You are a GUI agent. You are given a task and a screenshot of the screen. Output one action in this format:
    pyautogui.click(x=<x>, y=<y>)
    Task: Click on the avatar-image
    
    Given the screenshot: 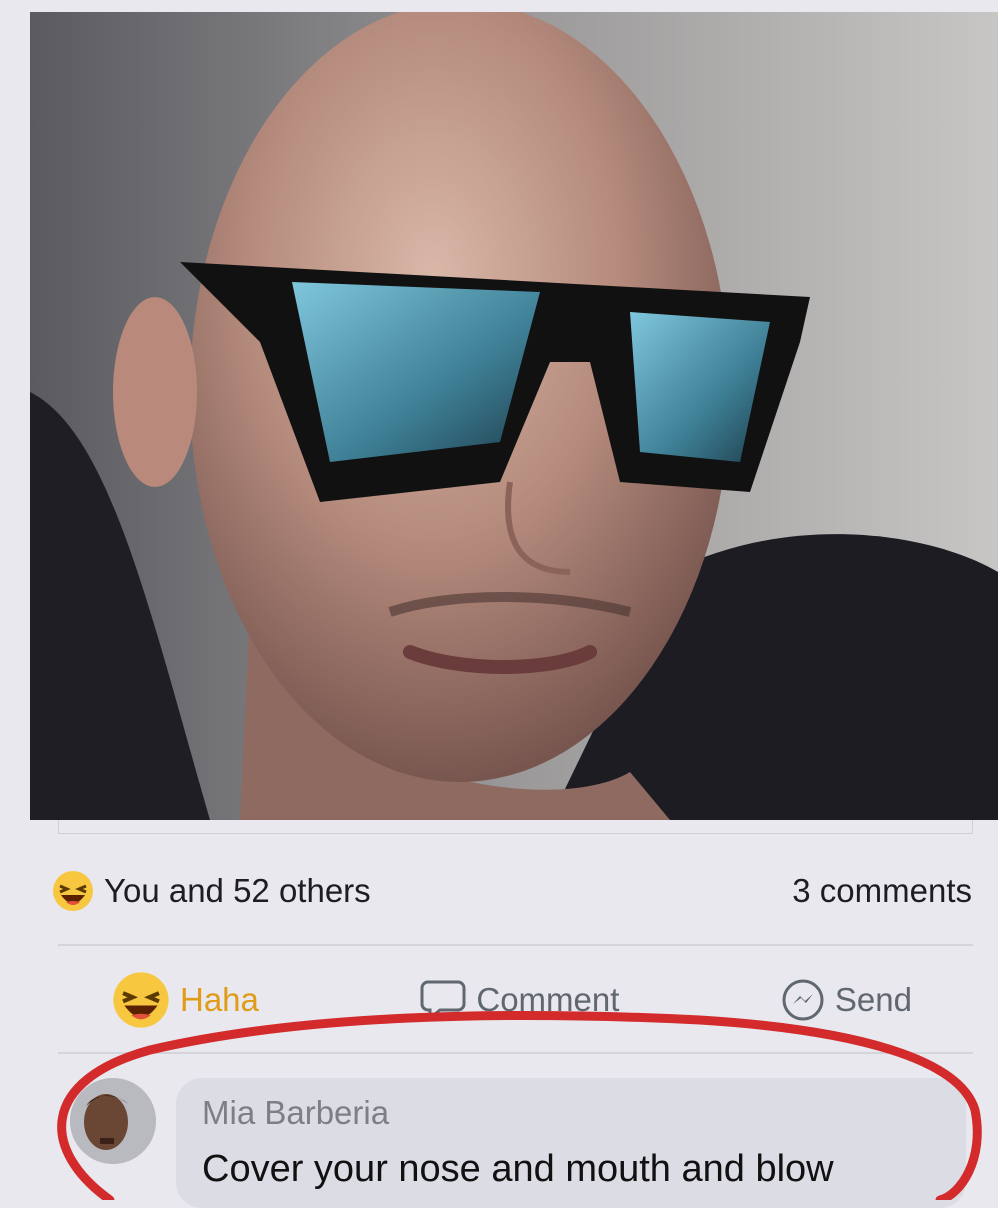 What is the action you would take?
    pyautogui.click(x=113, y=1121)
    